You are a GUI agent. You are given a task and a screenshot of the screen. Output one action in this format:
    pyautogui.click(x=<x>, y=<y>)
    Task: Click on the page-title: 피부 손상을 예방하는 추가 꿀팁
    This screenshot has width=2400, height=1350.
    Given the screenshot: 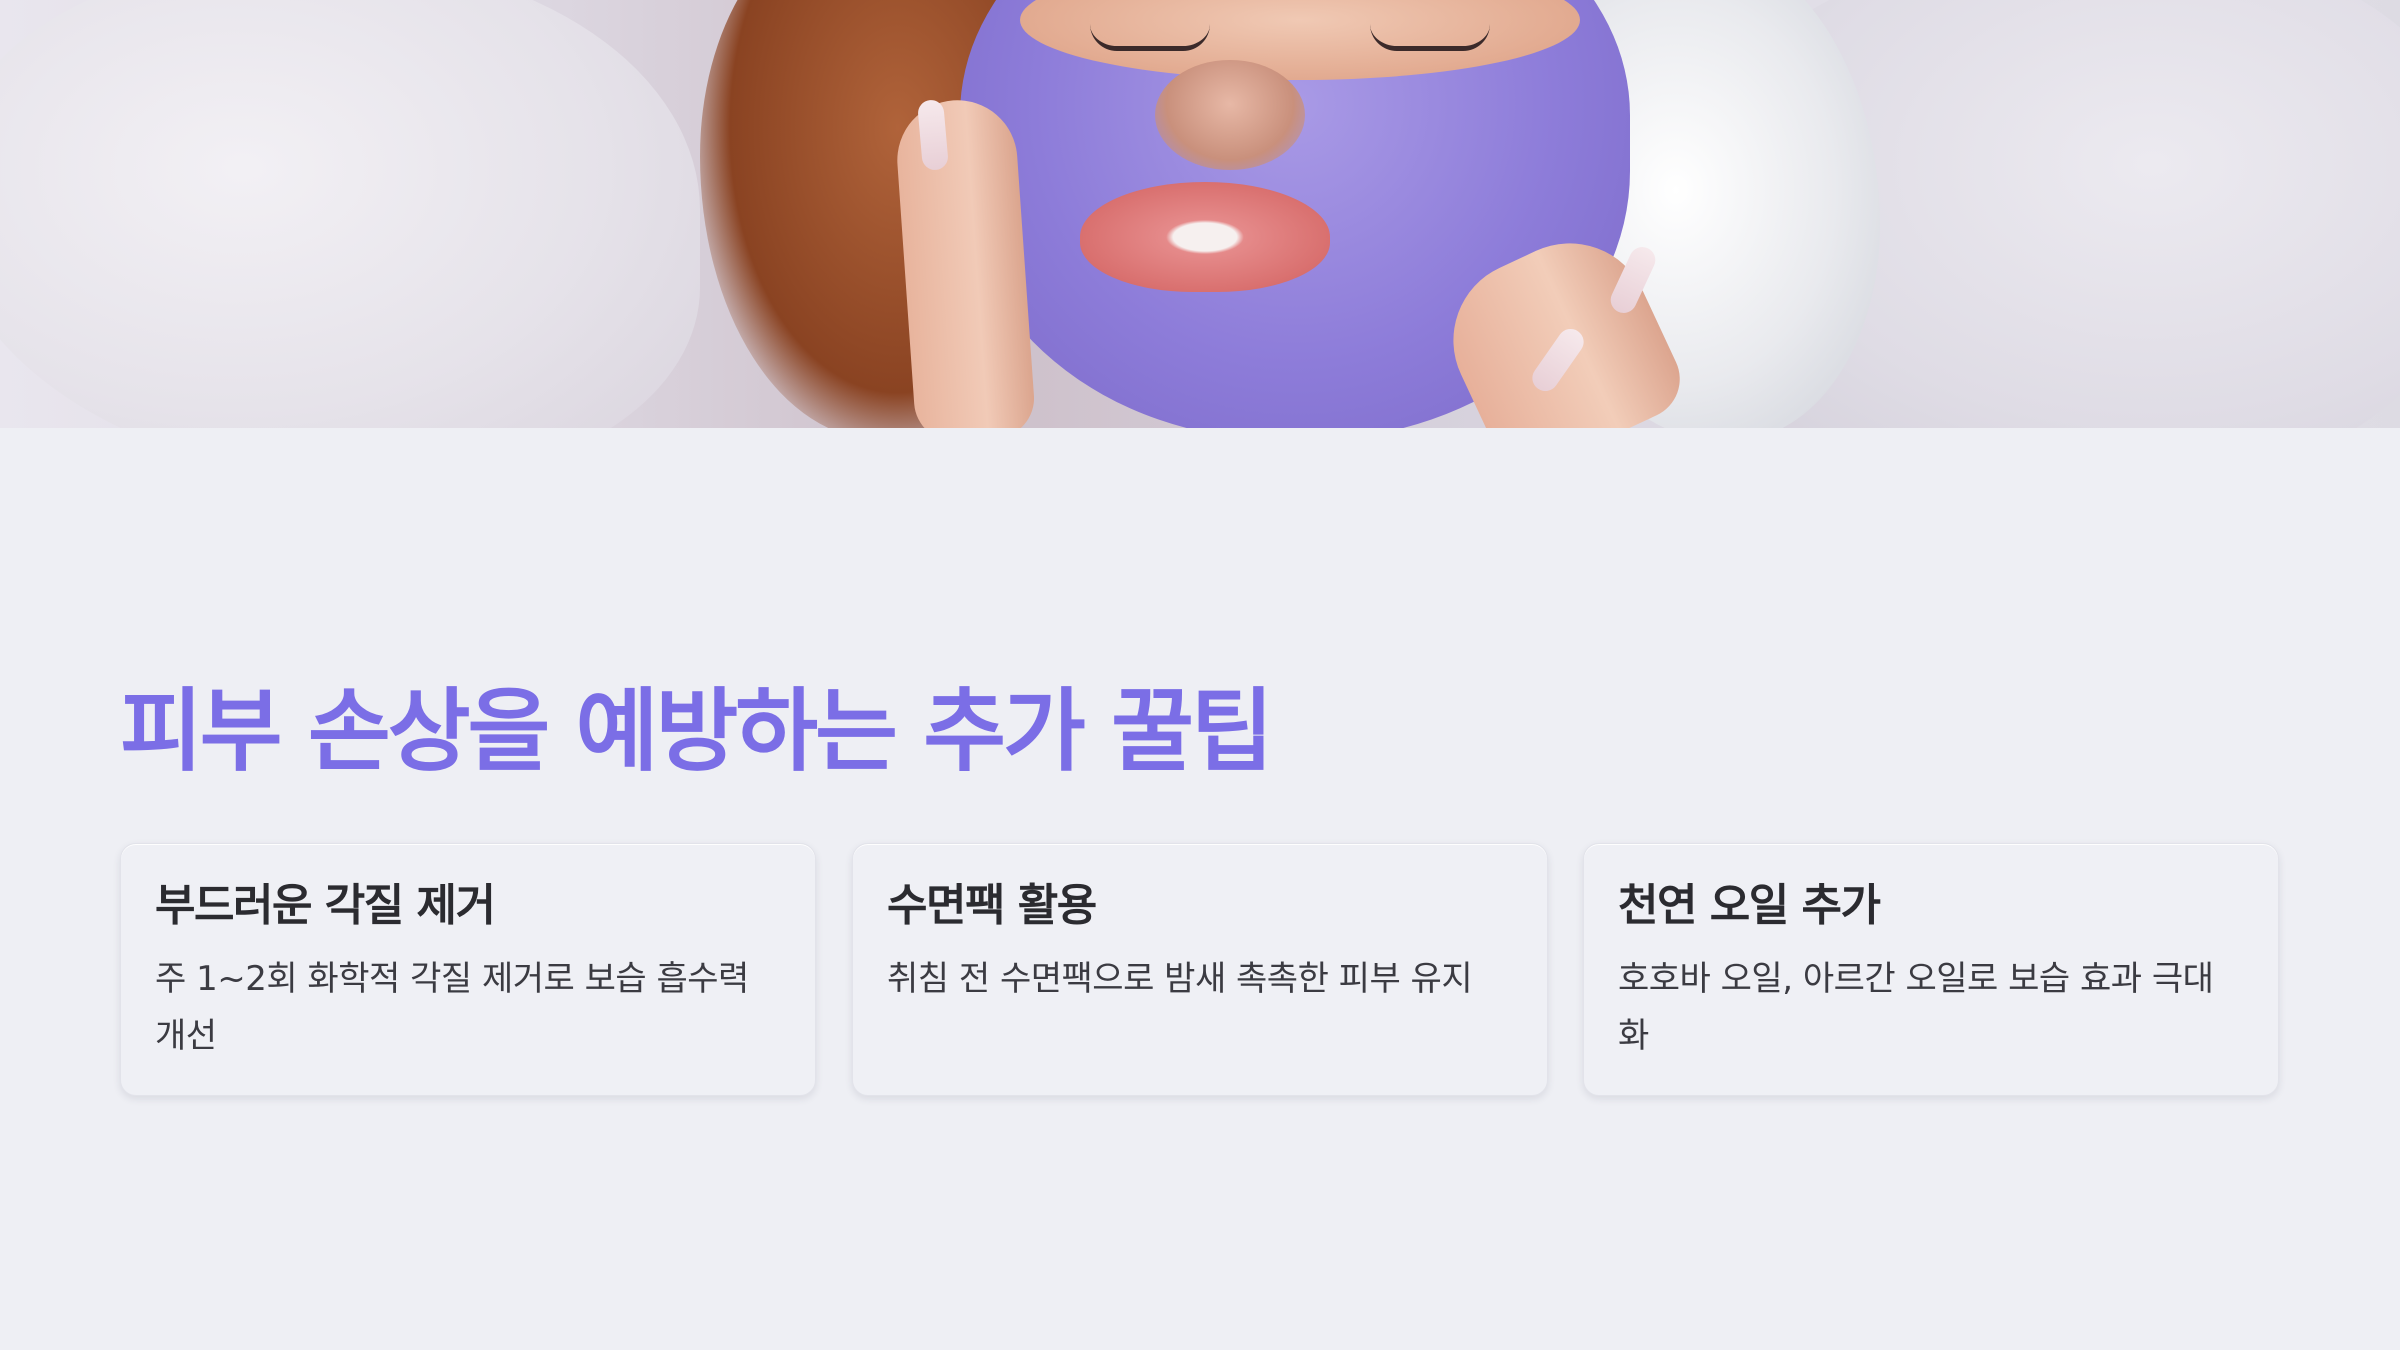 What is the action you would take?
    pyautogui.click(x=697, y=731)
    